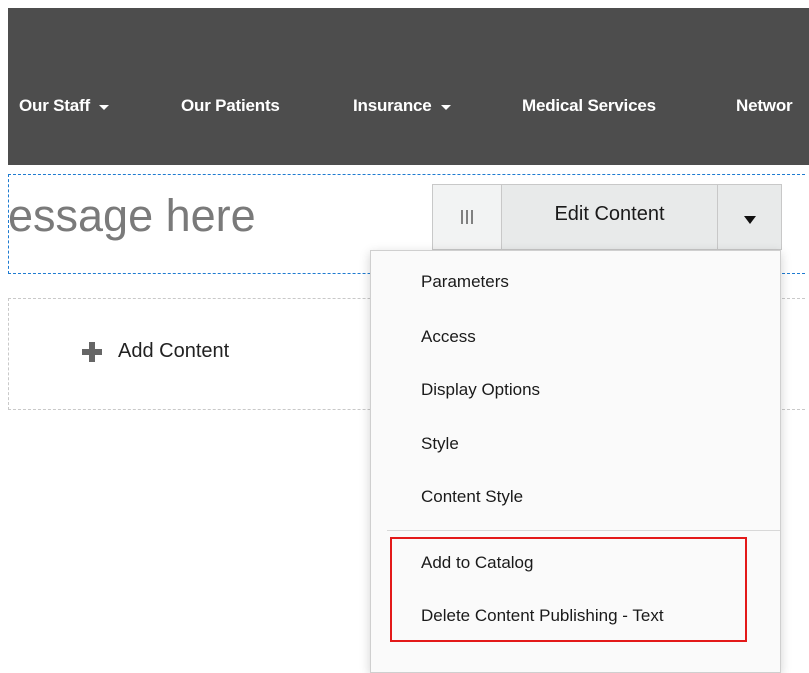 The width and height of the screenshot is (809, 673). Describe the element at coordinates (448, 337) in the screenshot. I see `menu-item-access: Access` at that location.